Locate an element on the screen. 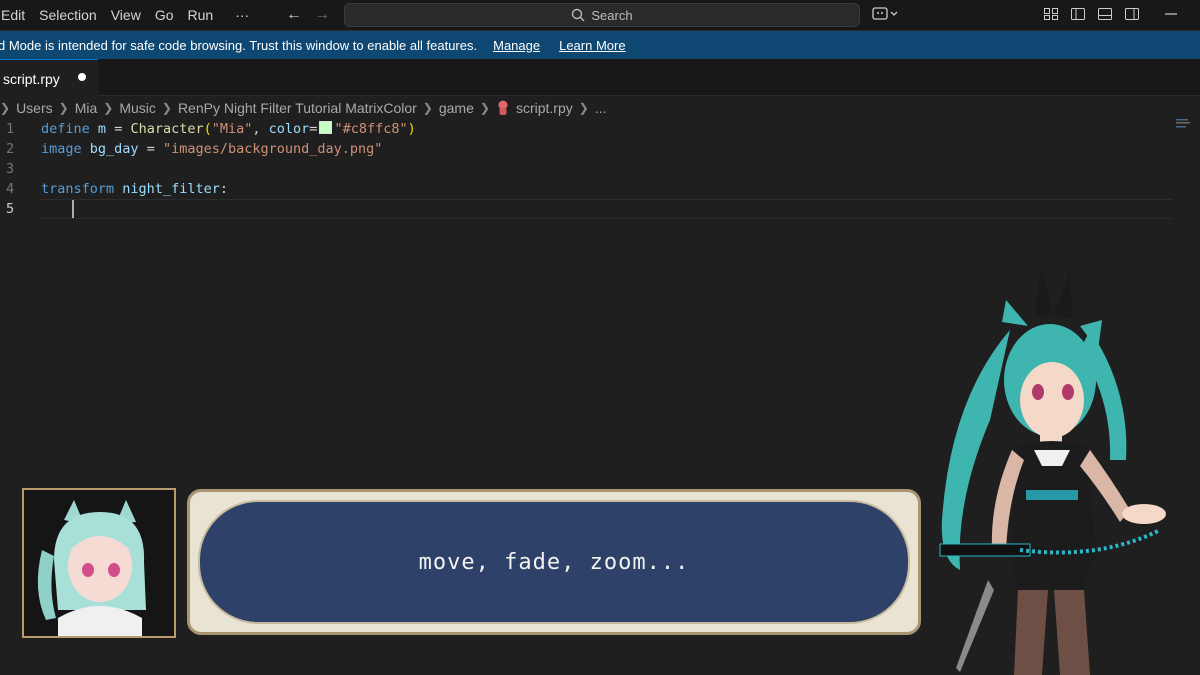 The image size is (1200, 675). search-icon is located at coordinates (578, 15).